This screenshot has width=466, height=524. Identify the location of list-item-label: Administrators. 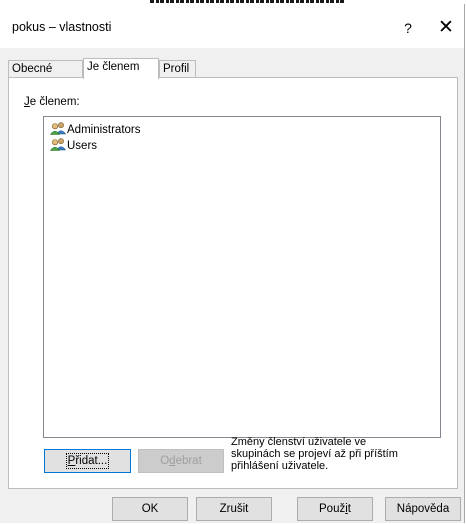
(104, 130).